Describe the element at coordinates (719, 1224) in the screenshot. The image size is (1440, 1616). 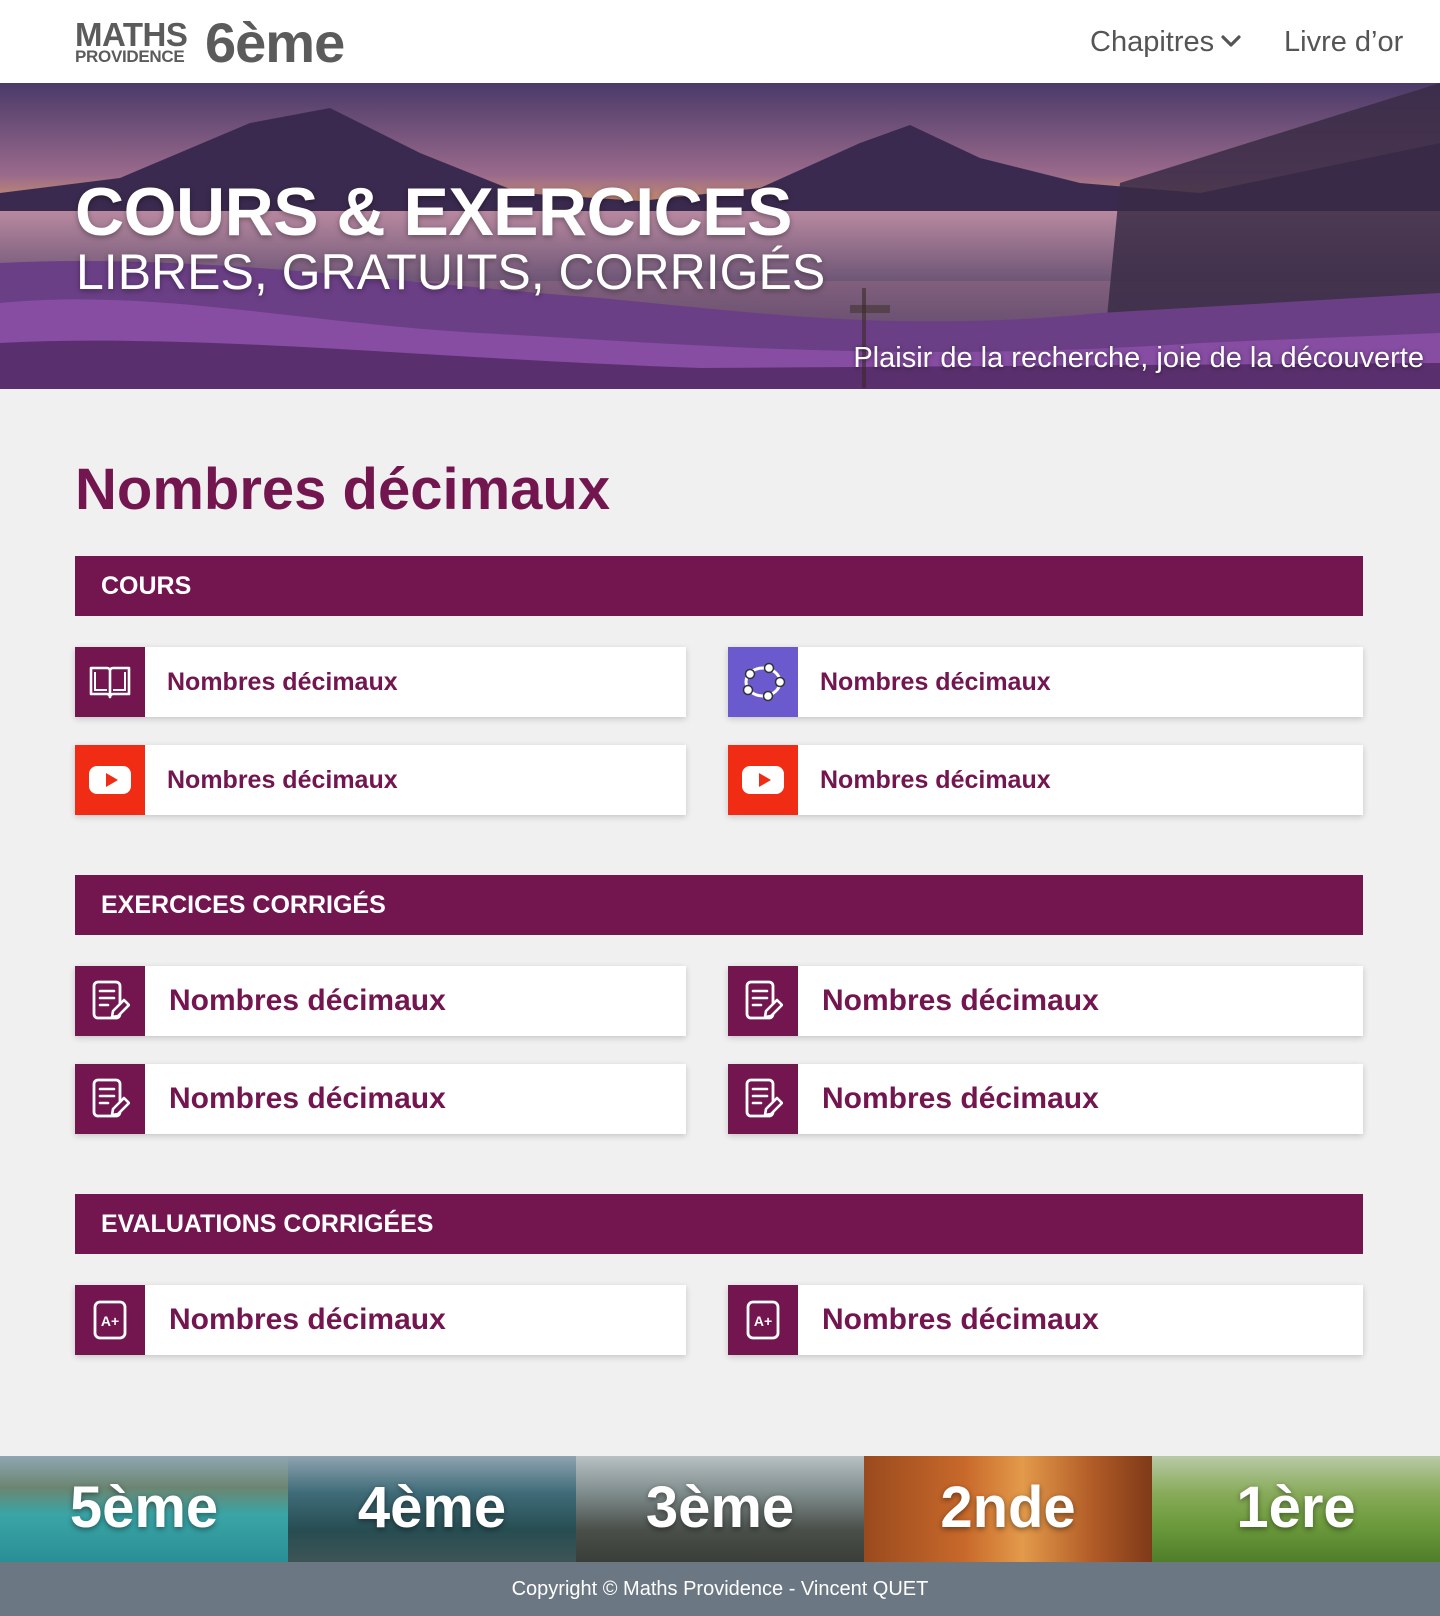
I see `section-heading-evaluations: EVALUATIONS CORRIGÉES` at that location.